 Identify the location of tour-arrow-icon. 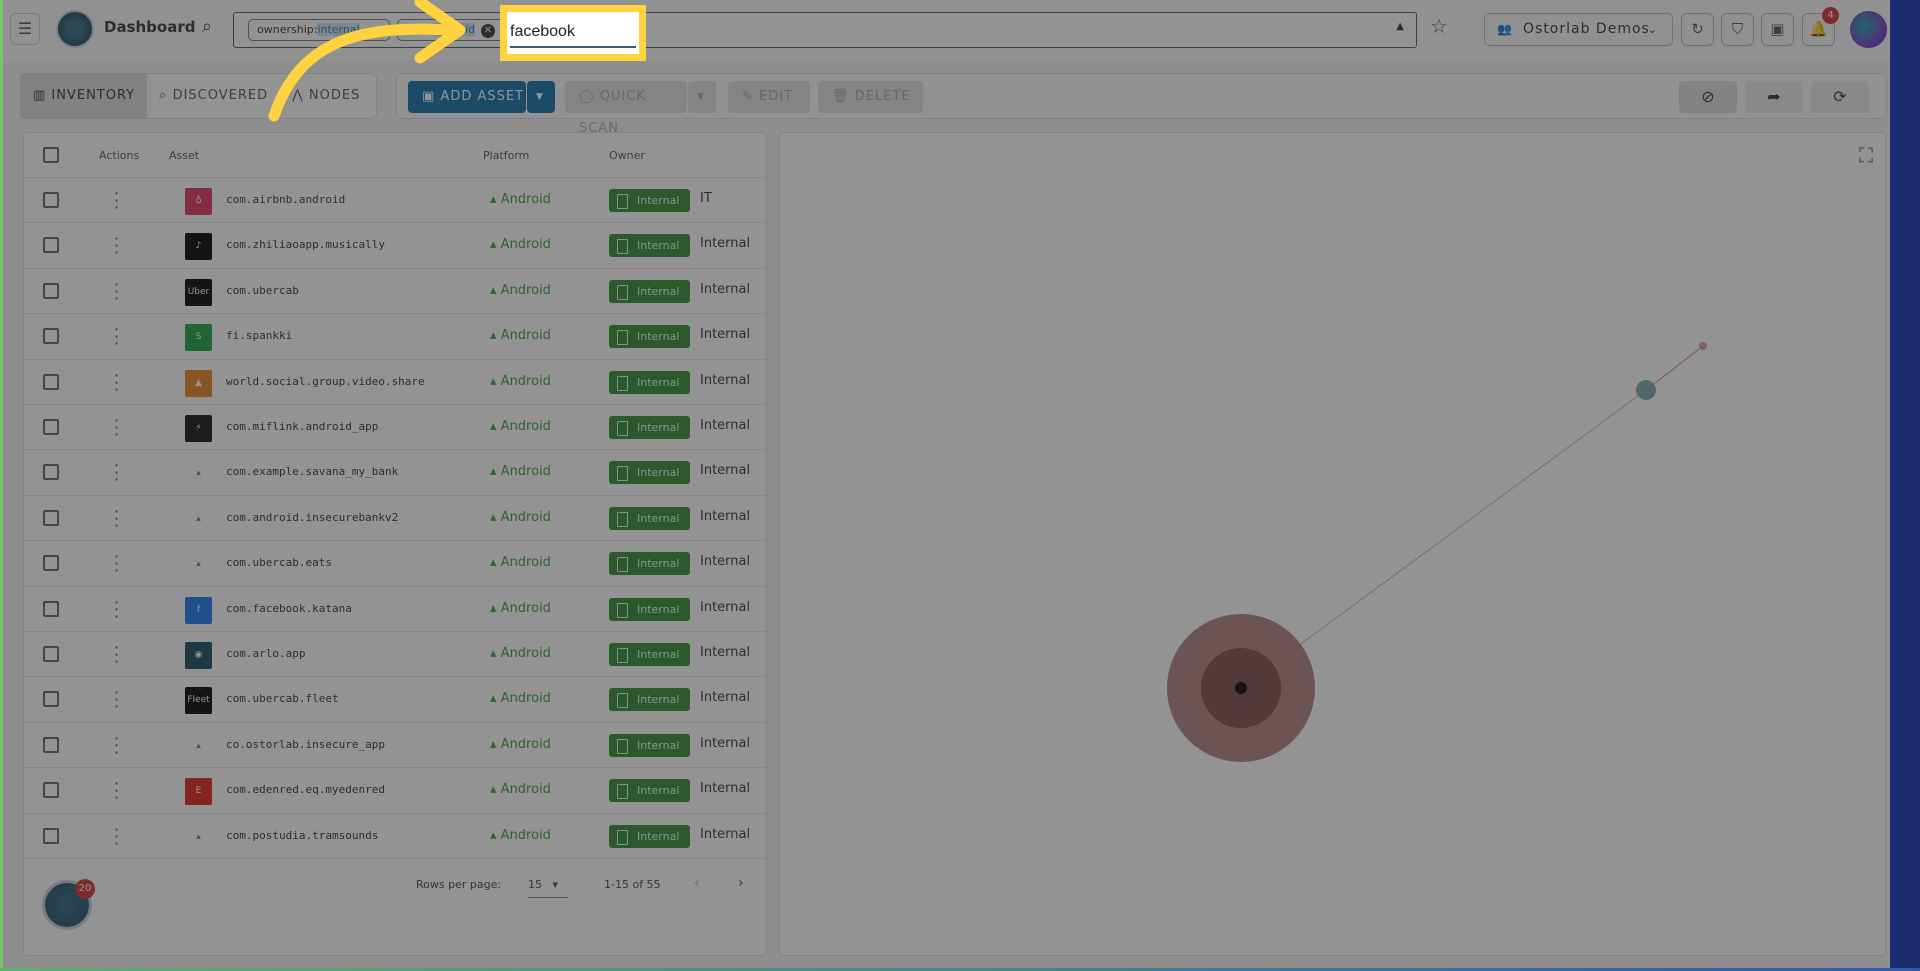
(367, 61).